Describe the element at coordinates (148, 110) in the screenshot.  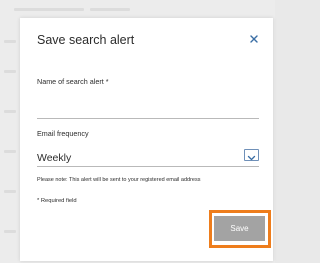
I see `search-alert-name-input` at that location.